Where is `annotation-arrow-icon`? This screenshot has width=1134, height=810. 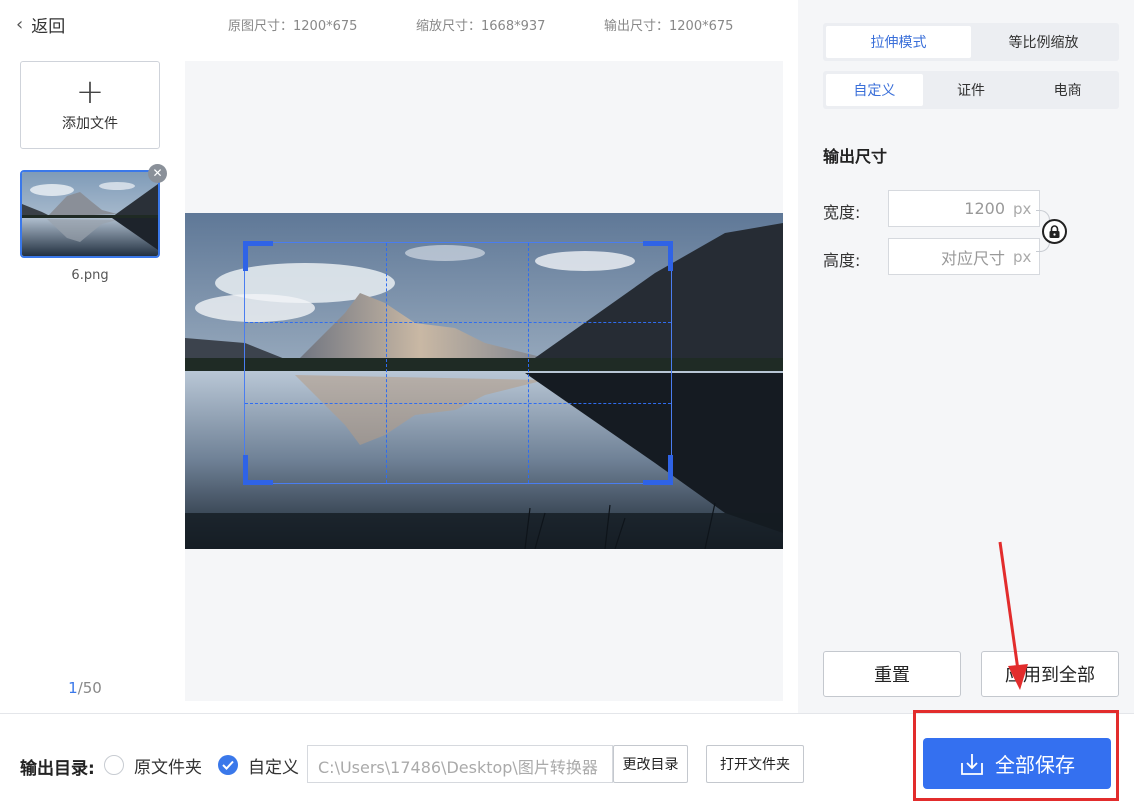 annotation-arrow-icon is located at coordinates (1013, 615).